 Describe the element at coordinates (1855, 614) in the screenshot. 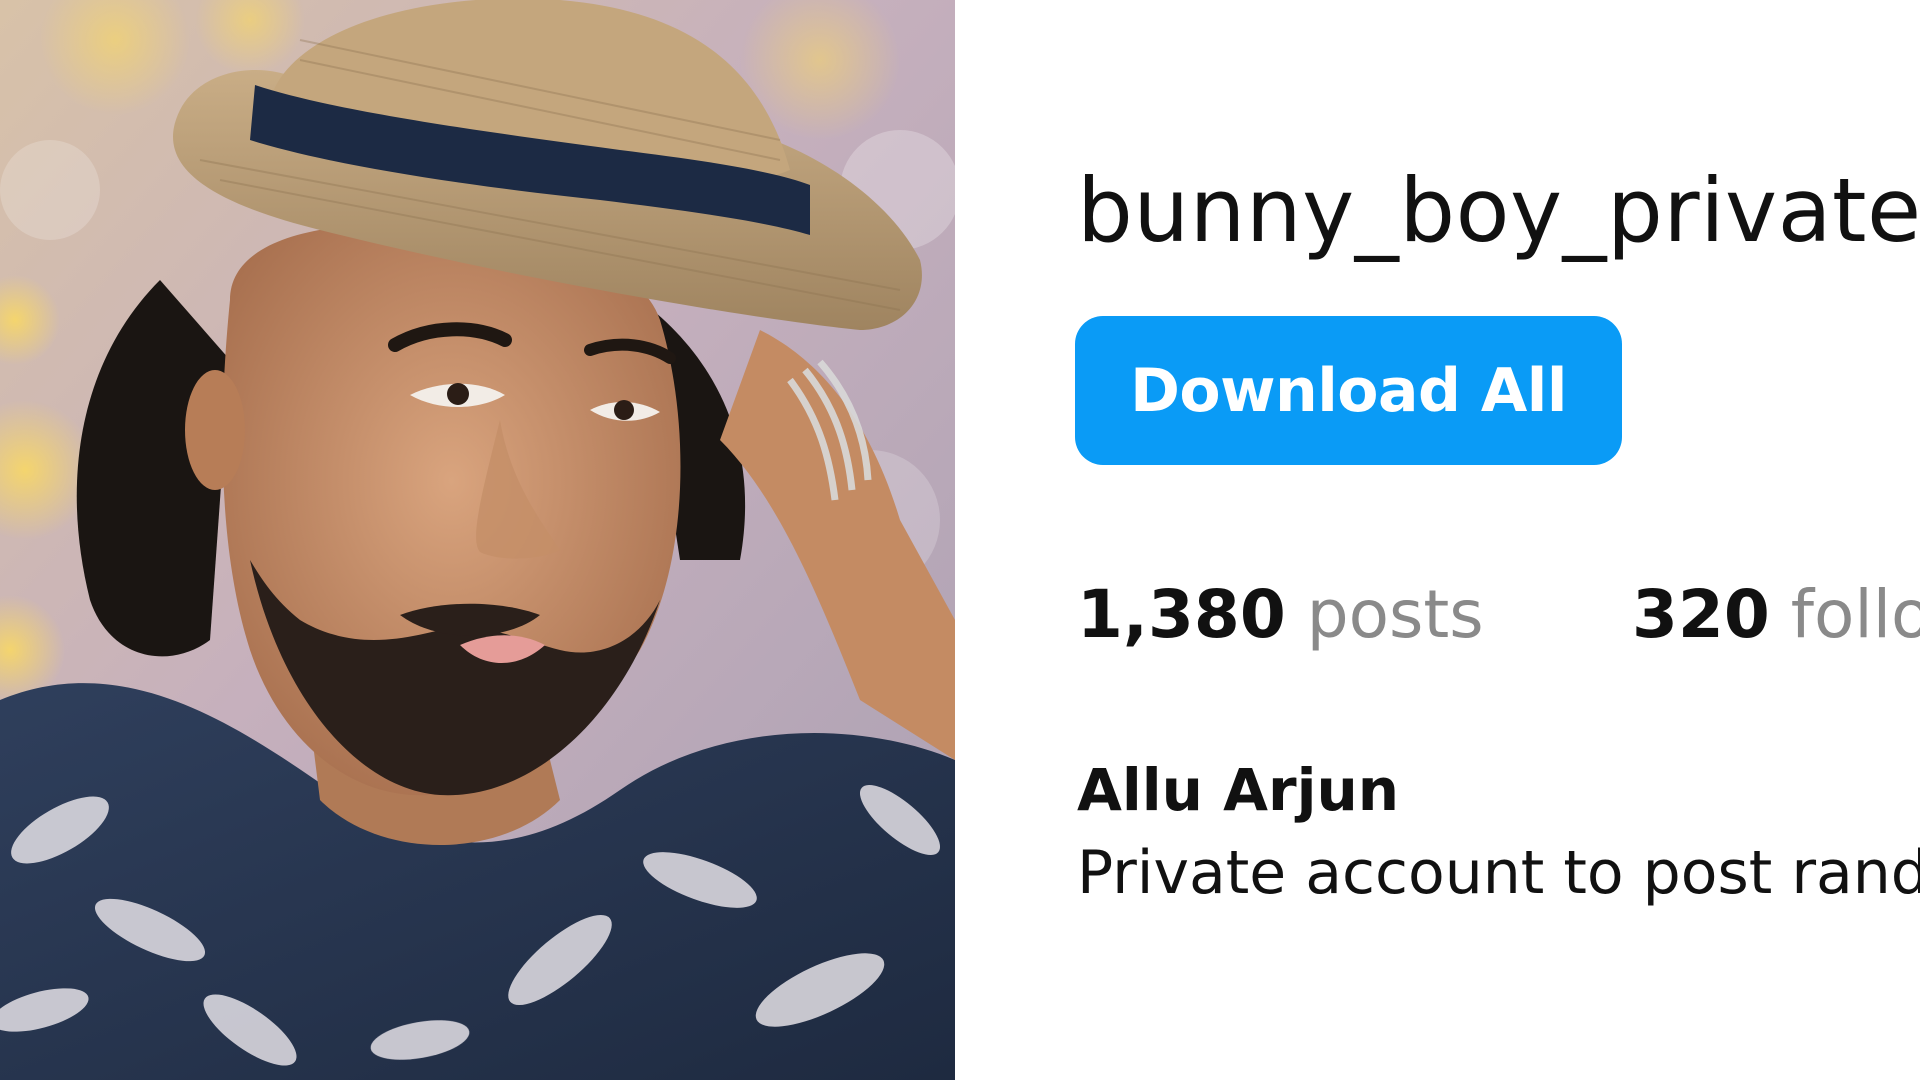

I see `followers-label: follo` at that location.